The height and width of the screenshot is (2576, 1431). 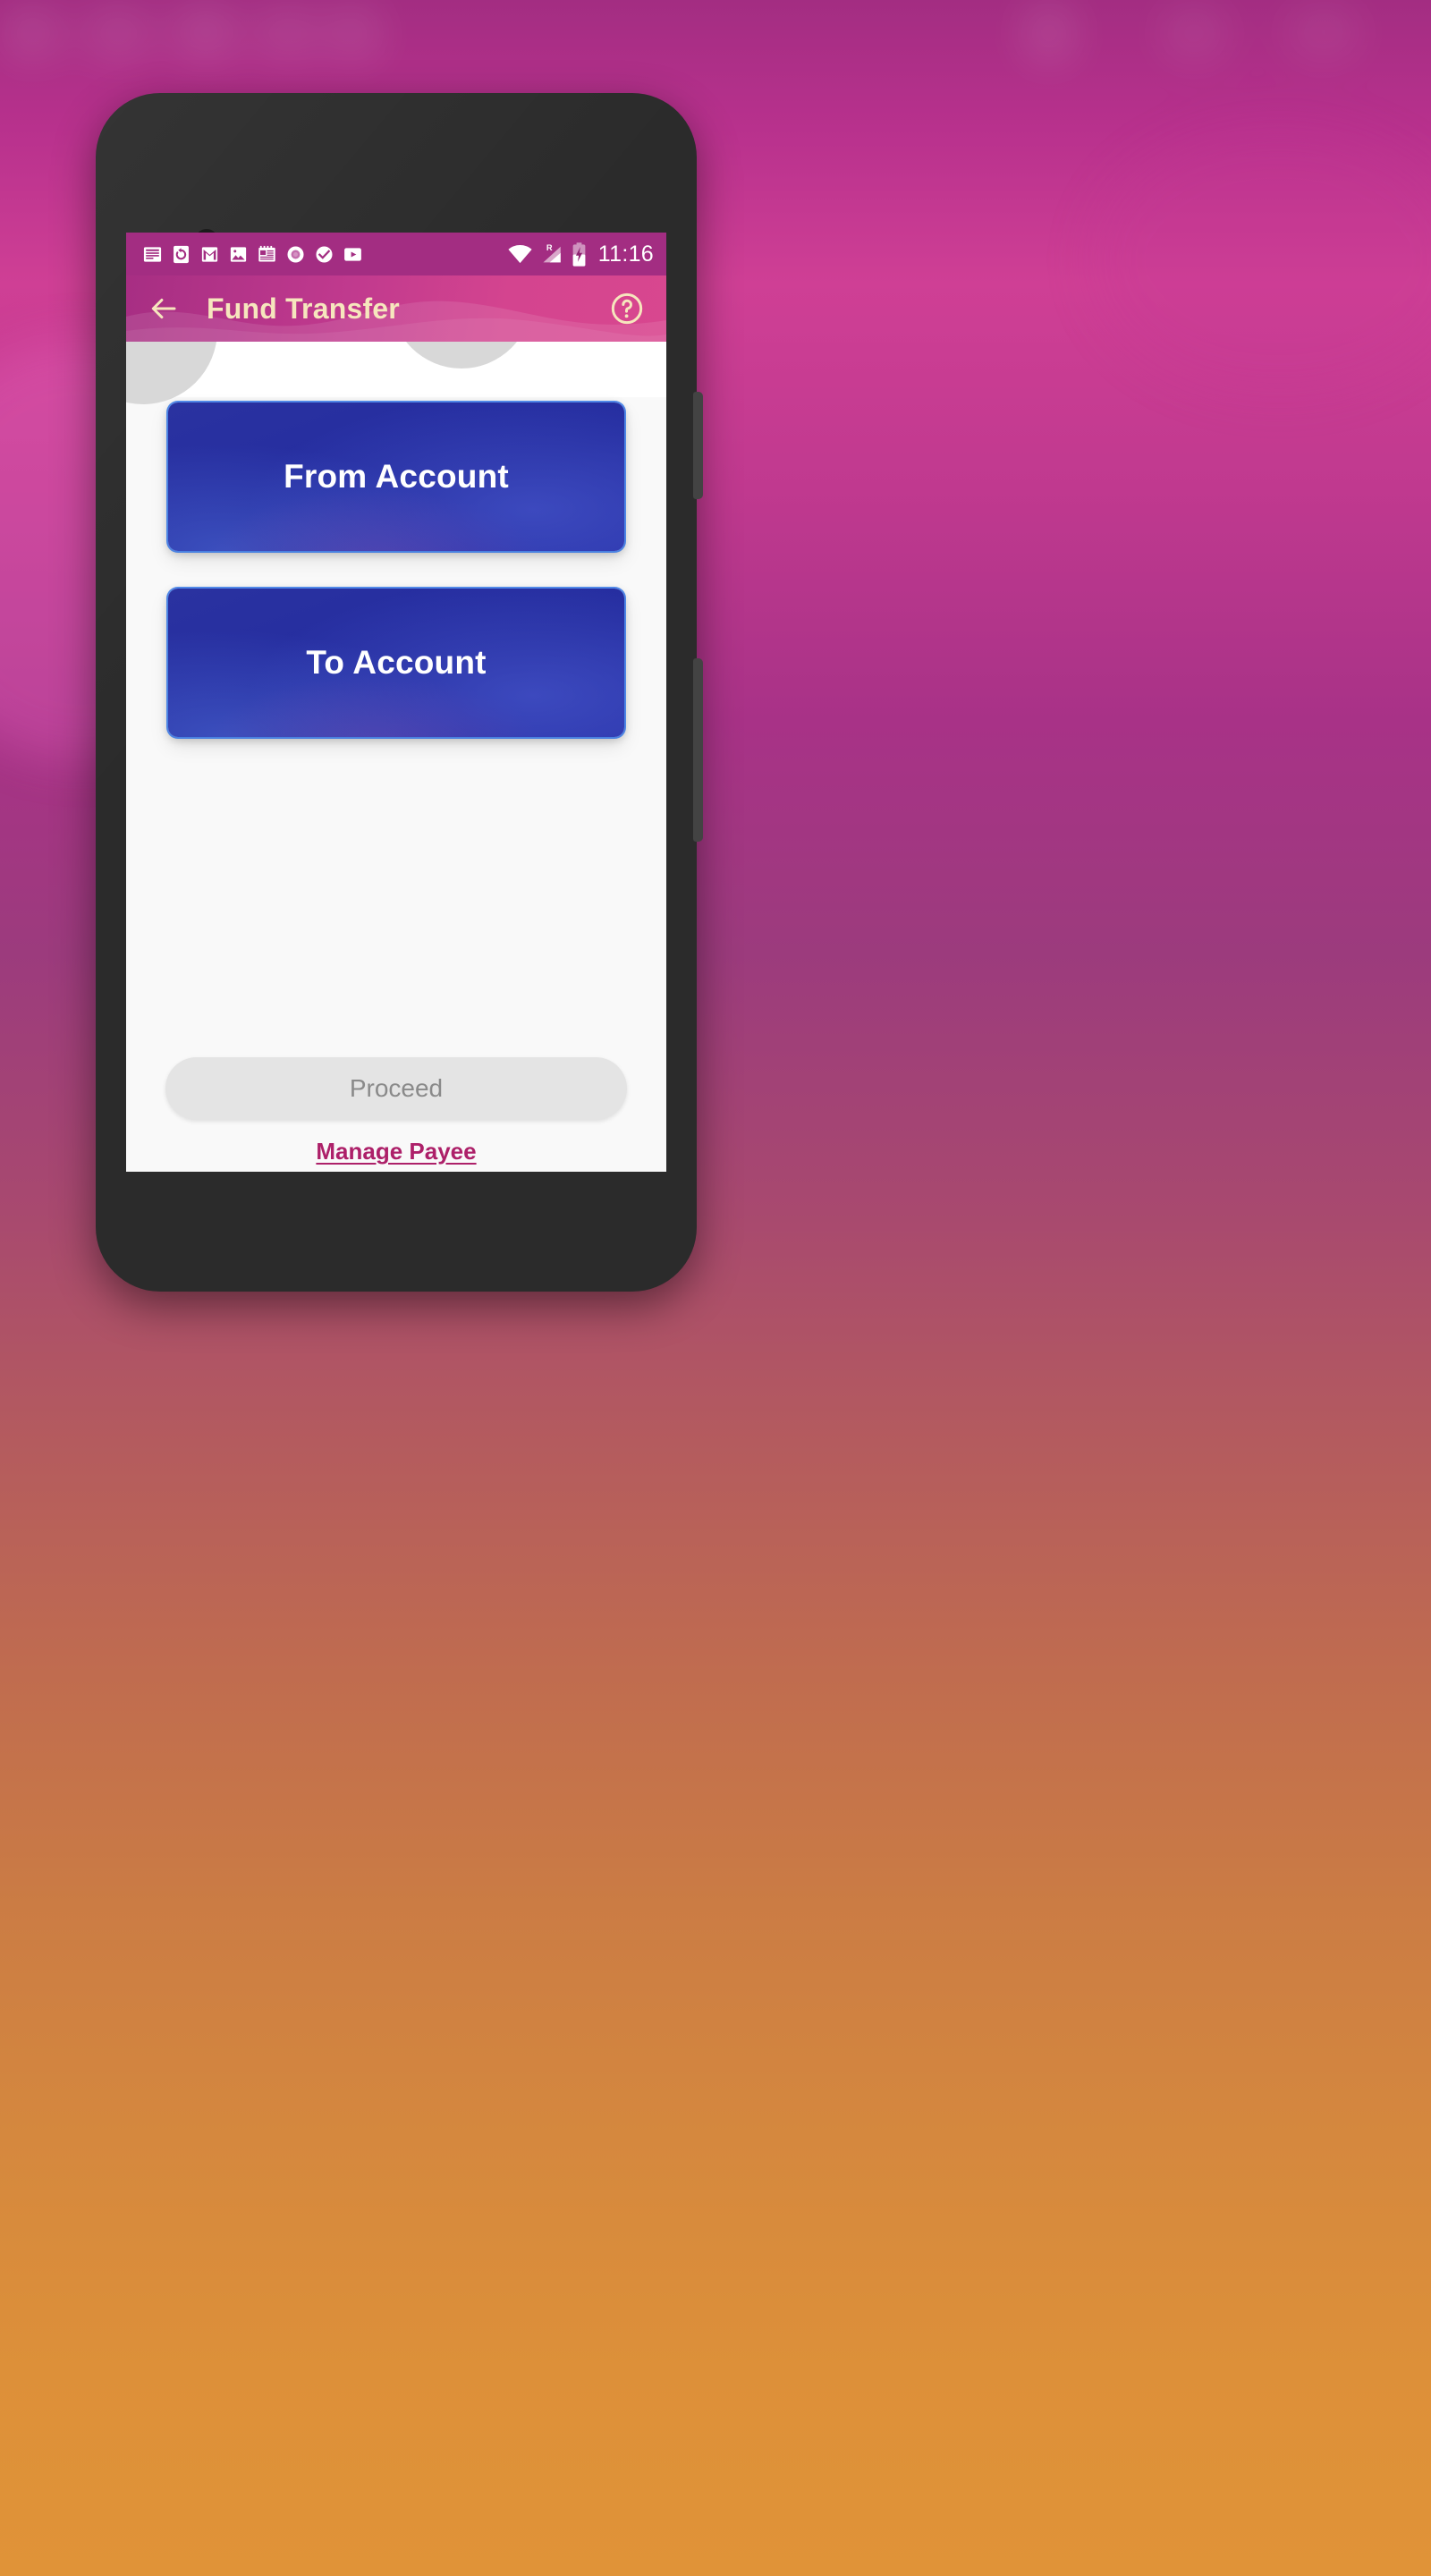 What do you see at coordinates (182, 254) in the screenshot?
I see `backup-sync-icon` at bounding box center [182, 254].